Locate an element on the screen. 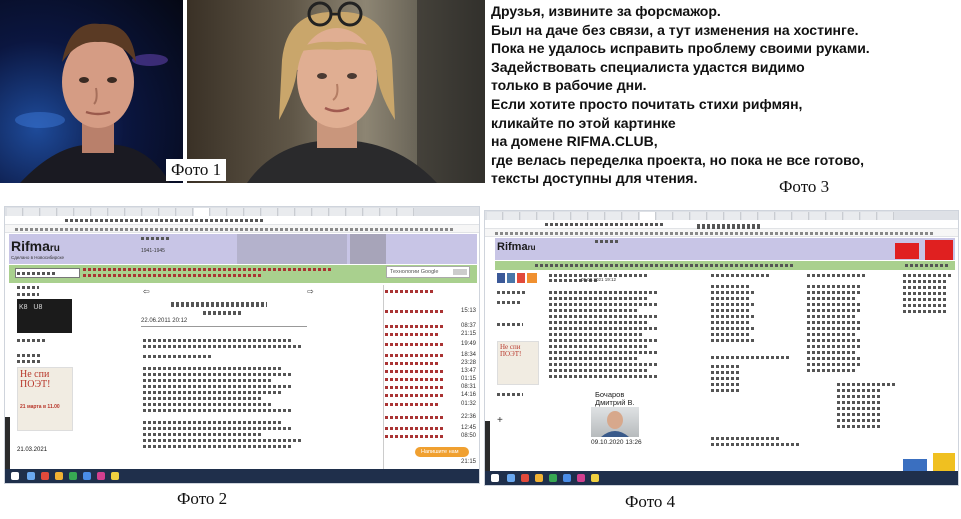  poster-ad: Не спи ПОЭТ! 21 марта в 11.00 is located at coordinates (45, 399).